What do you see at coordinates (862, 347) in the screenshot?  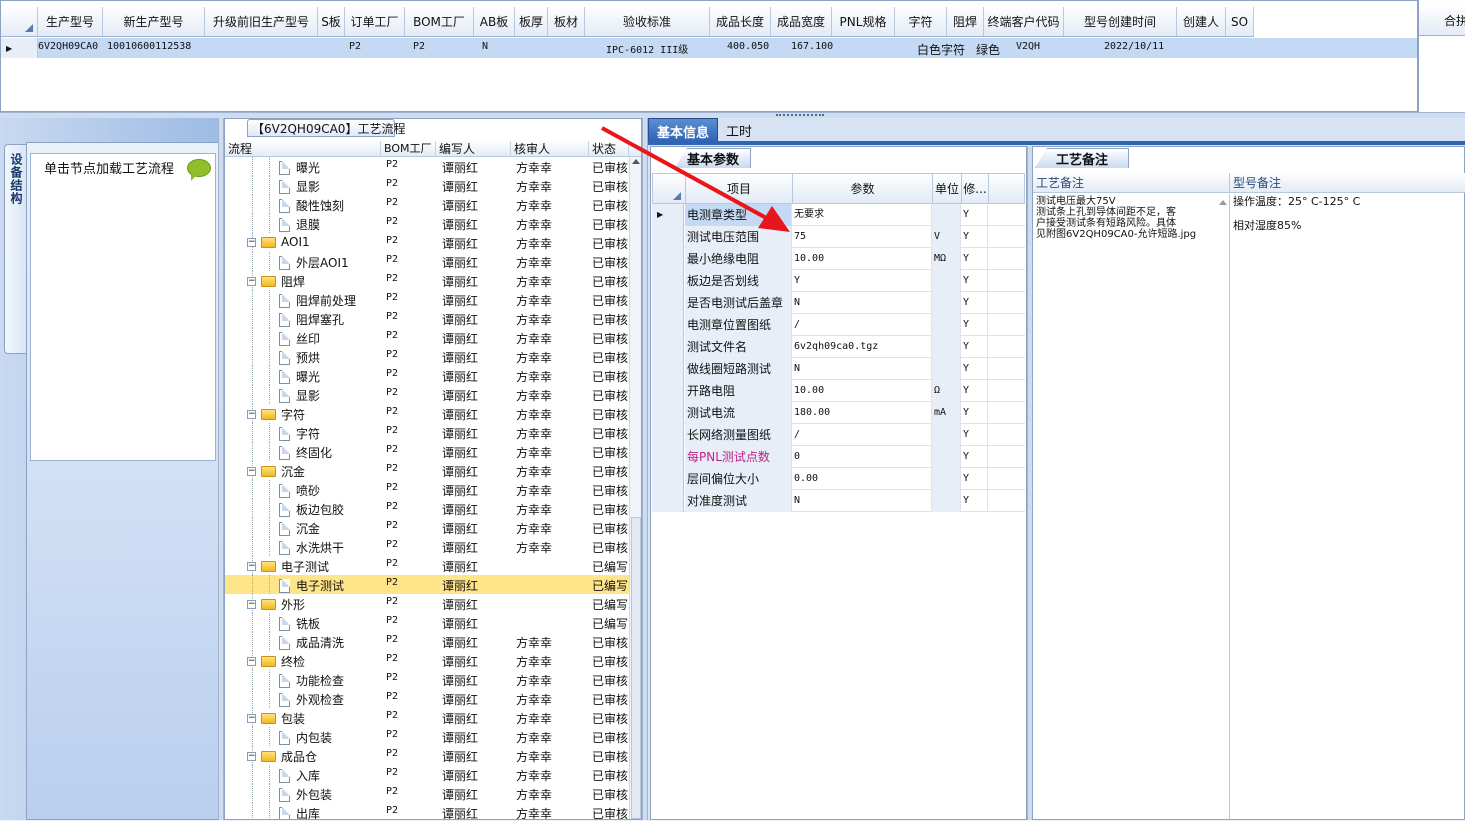 I see `param-value-cell: 6v2qh09ca0.tgz` at bounding box center [862, 347].